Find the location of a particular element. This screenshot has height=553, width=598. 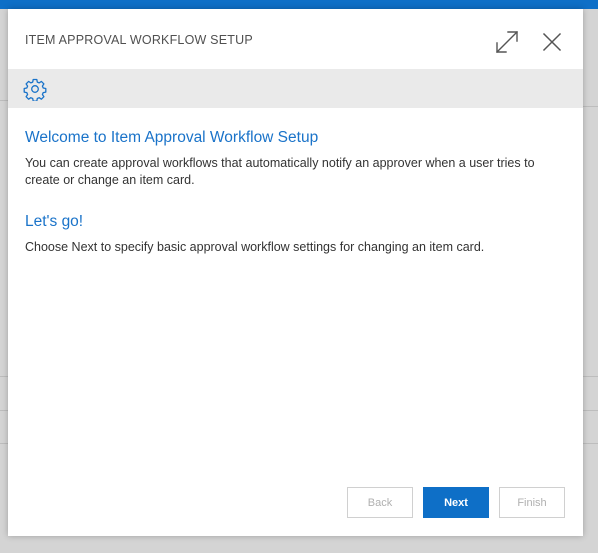

close-icon is located at coordinates (552, 42).